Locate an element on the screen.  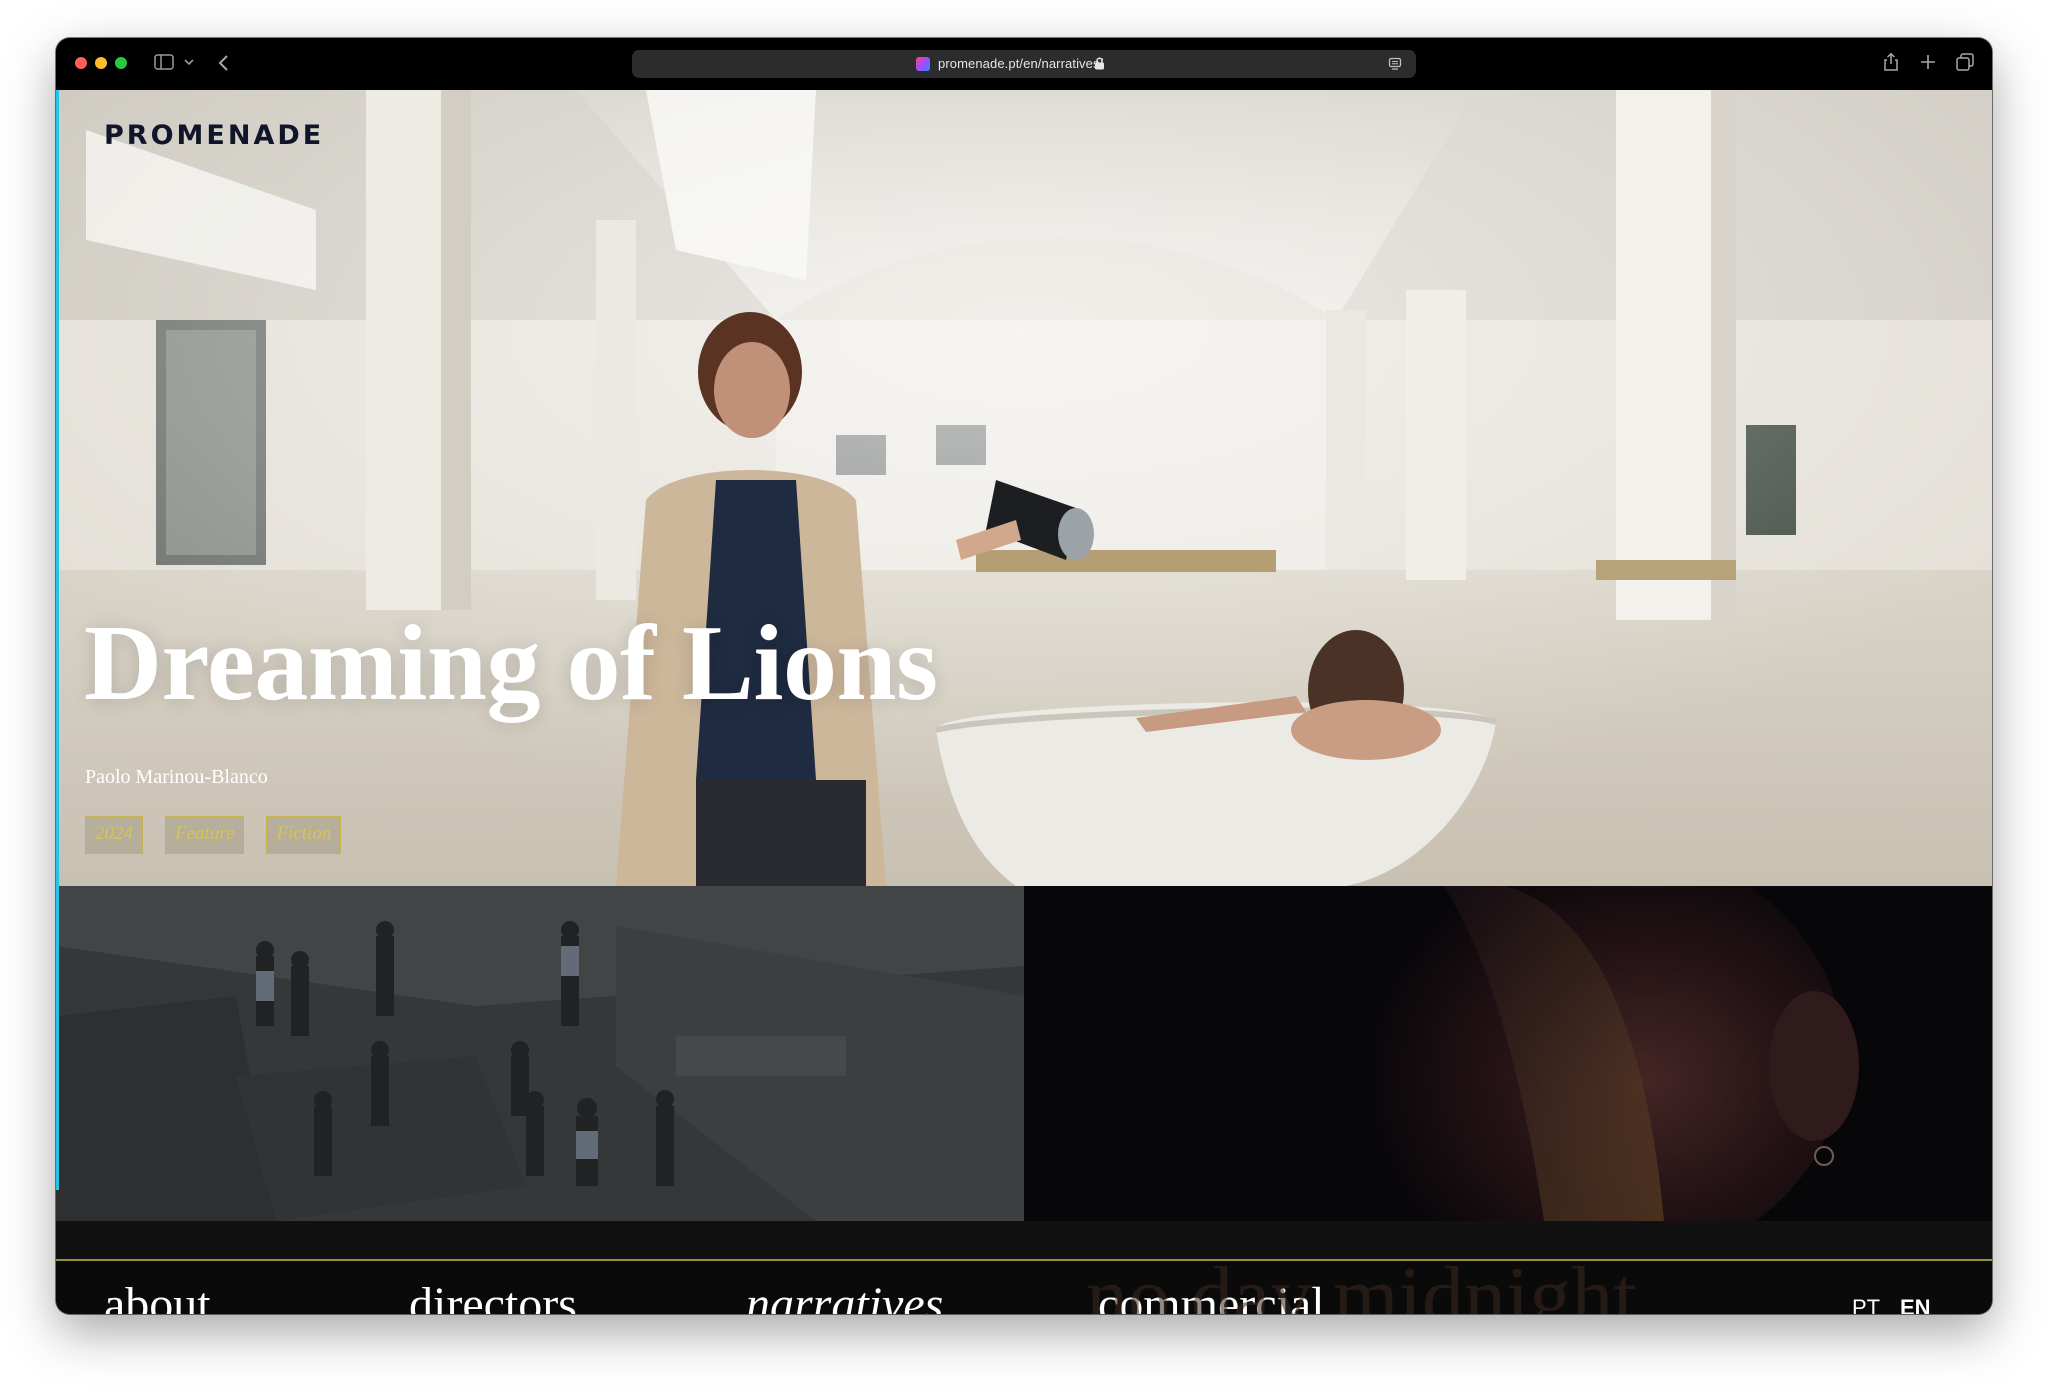
sidebar-icon is located at coordinates (164, 62).